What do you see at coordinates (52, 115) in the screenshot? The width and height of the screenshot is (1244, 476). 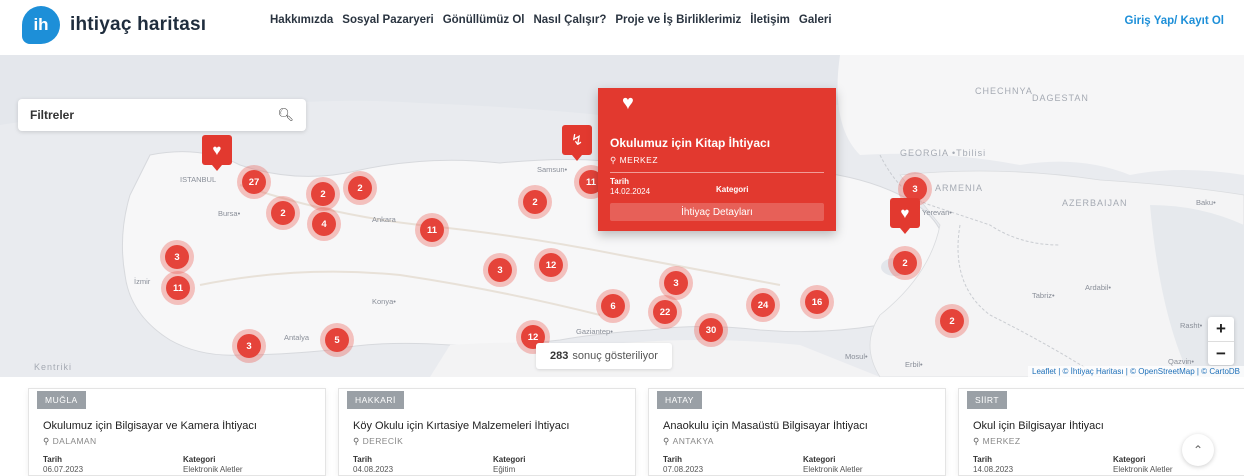 I see `filter-label: Filtreler` at bounding box center [52, 115].